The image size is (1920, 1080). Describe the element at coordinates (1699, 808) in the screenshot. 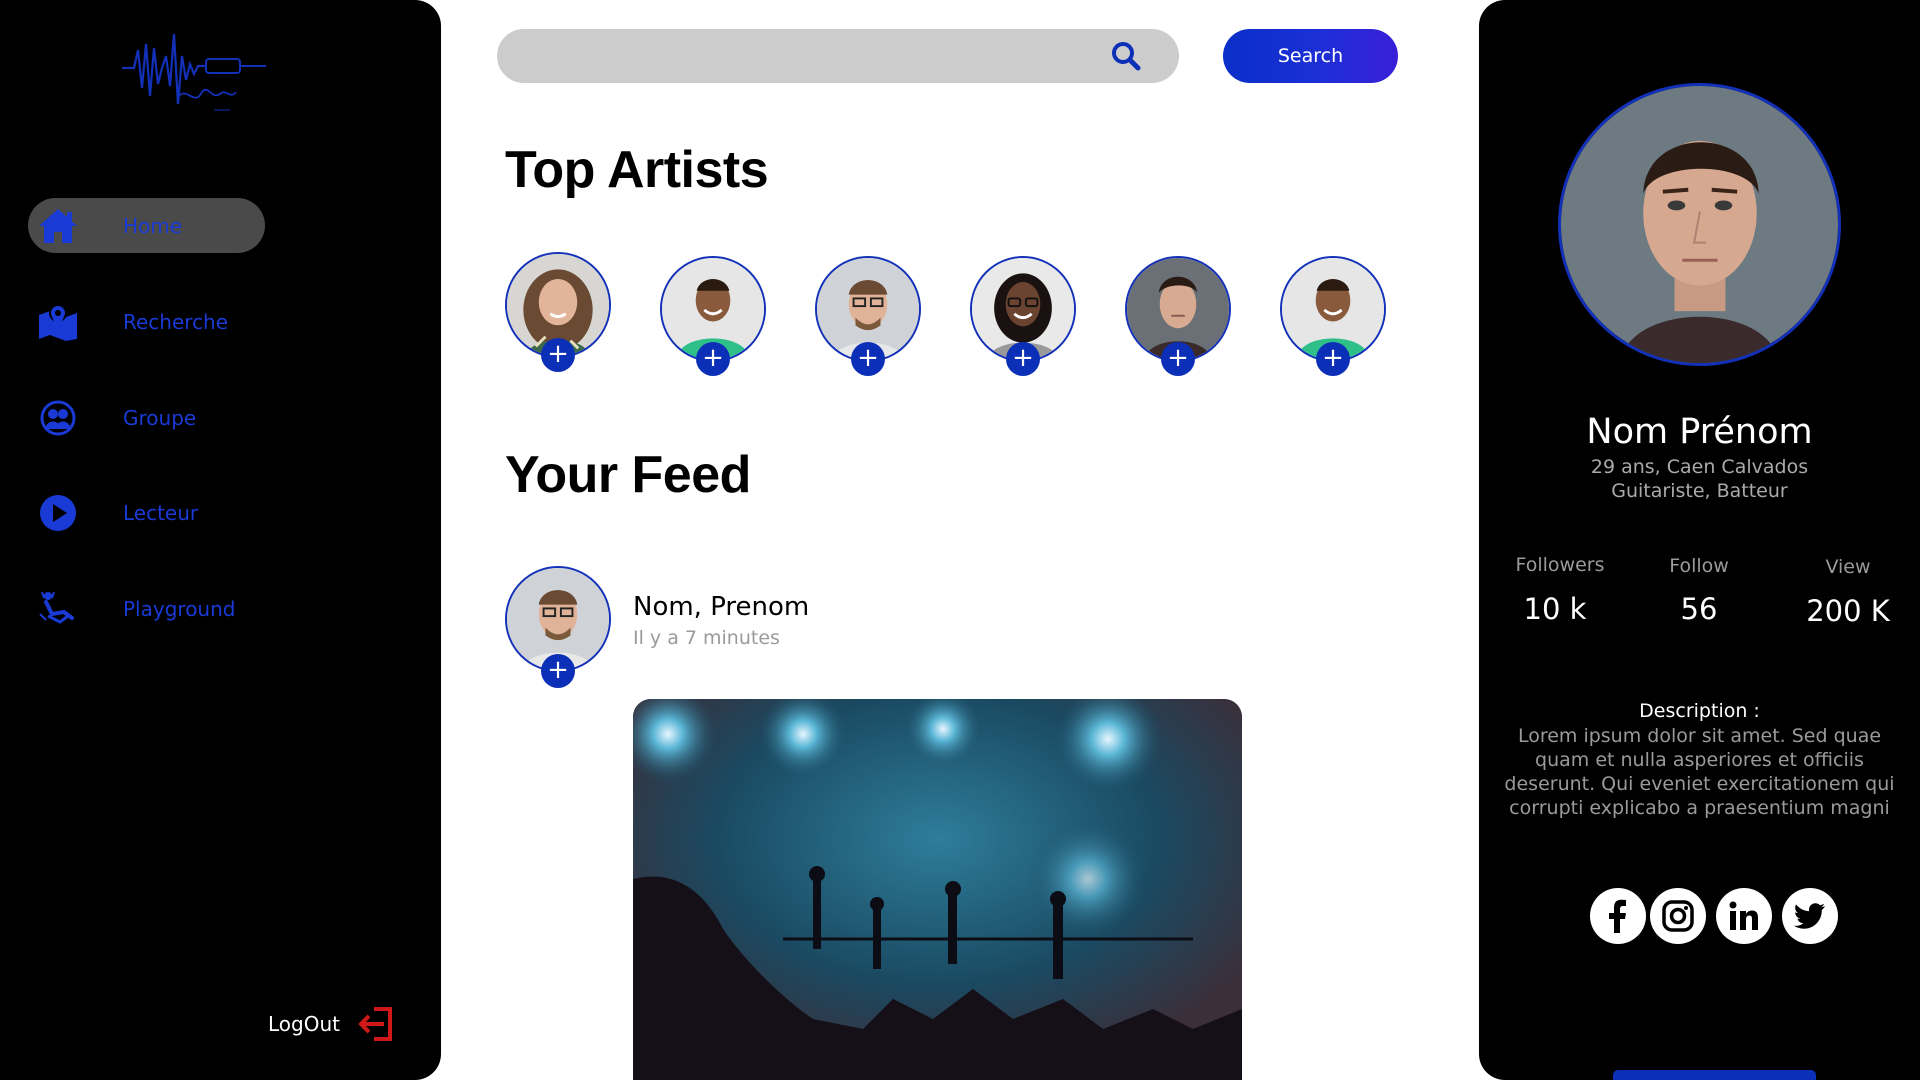

I see `description-line: corrupti explicabo a praesentium magni` at that location.